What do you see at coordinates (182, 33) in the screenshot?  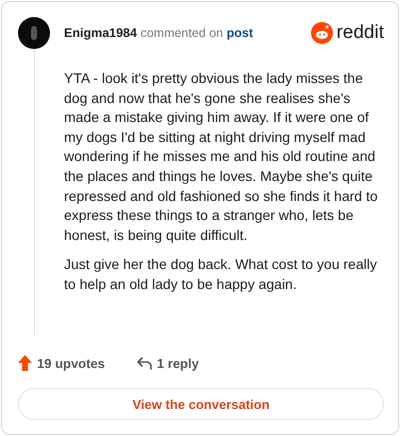 I see `action-text: commented on` at bounding box center [182, 33].